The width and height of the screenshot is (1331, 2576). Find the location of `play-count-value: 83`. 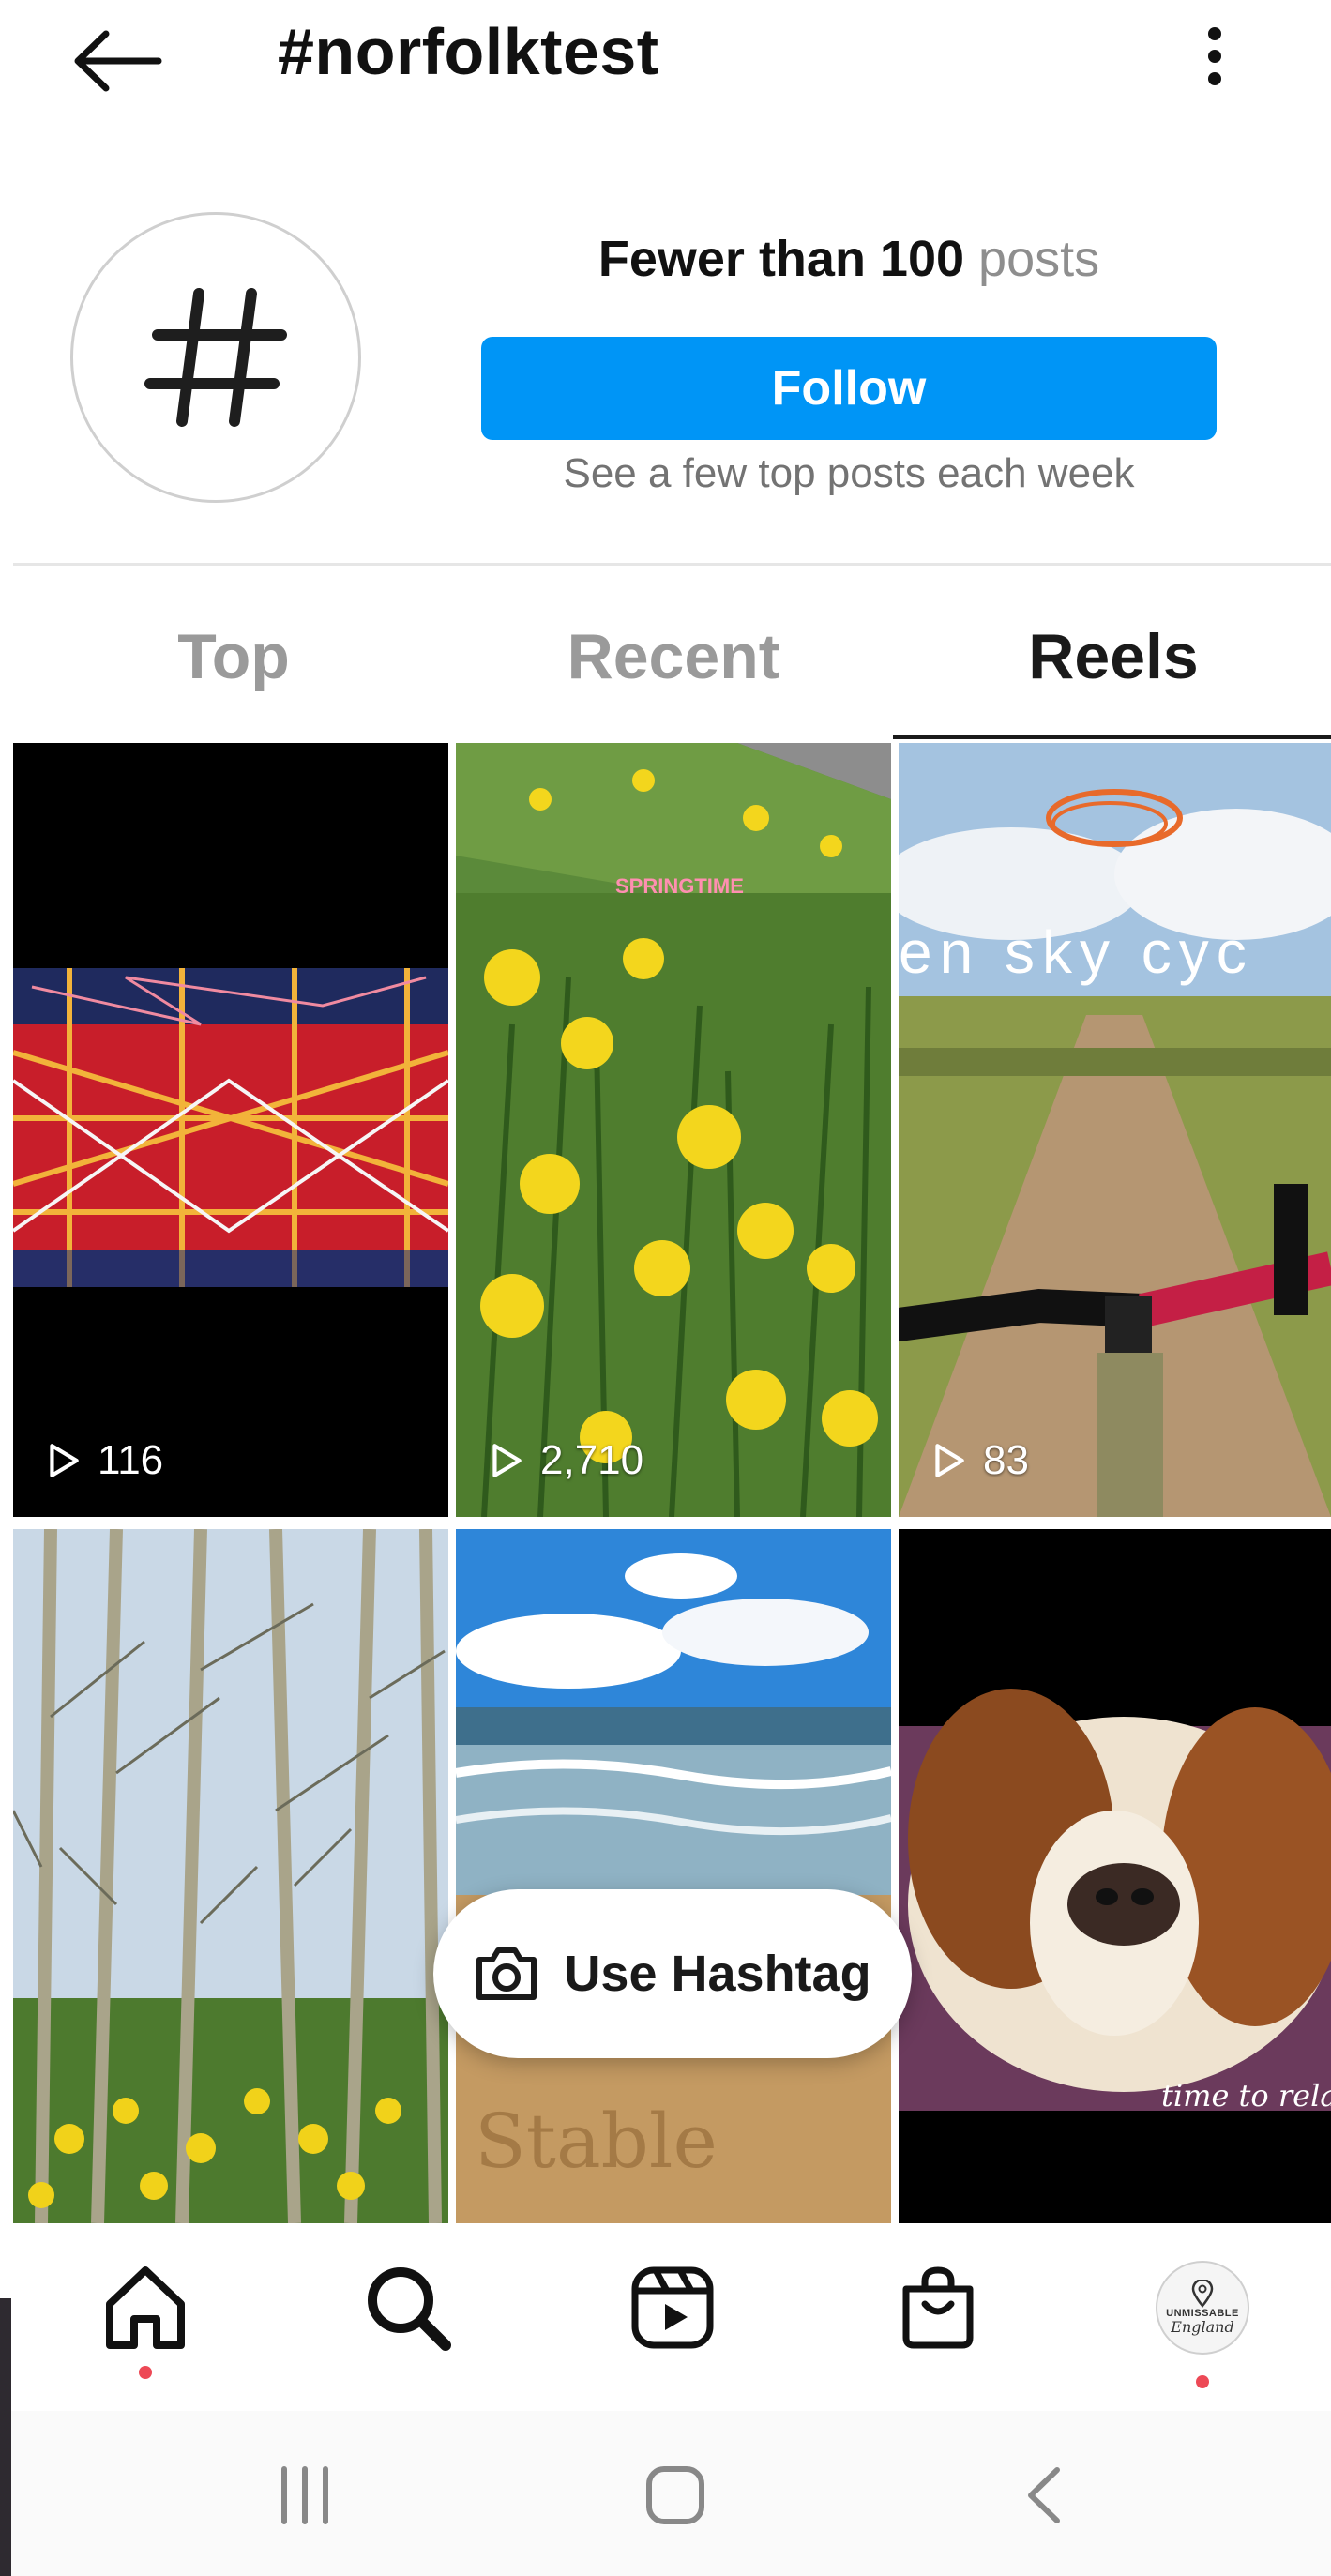

play-count-value: 83 is located at coordinates (1006, 1460).